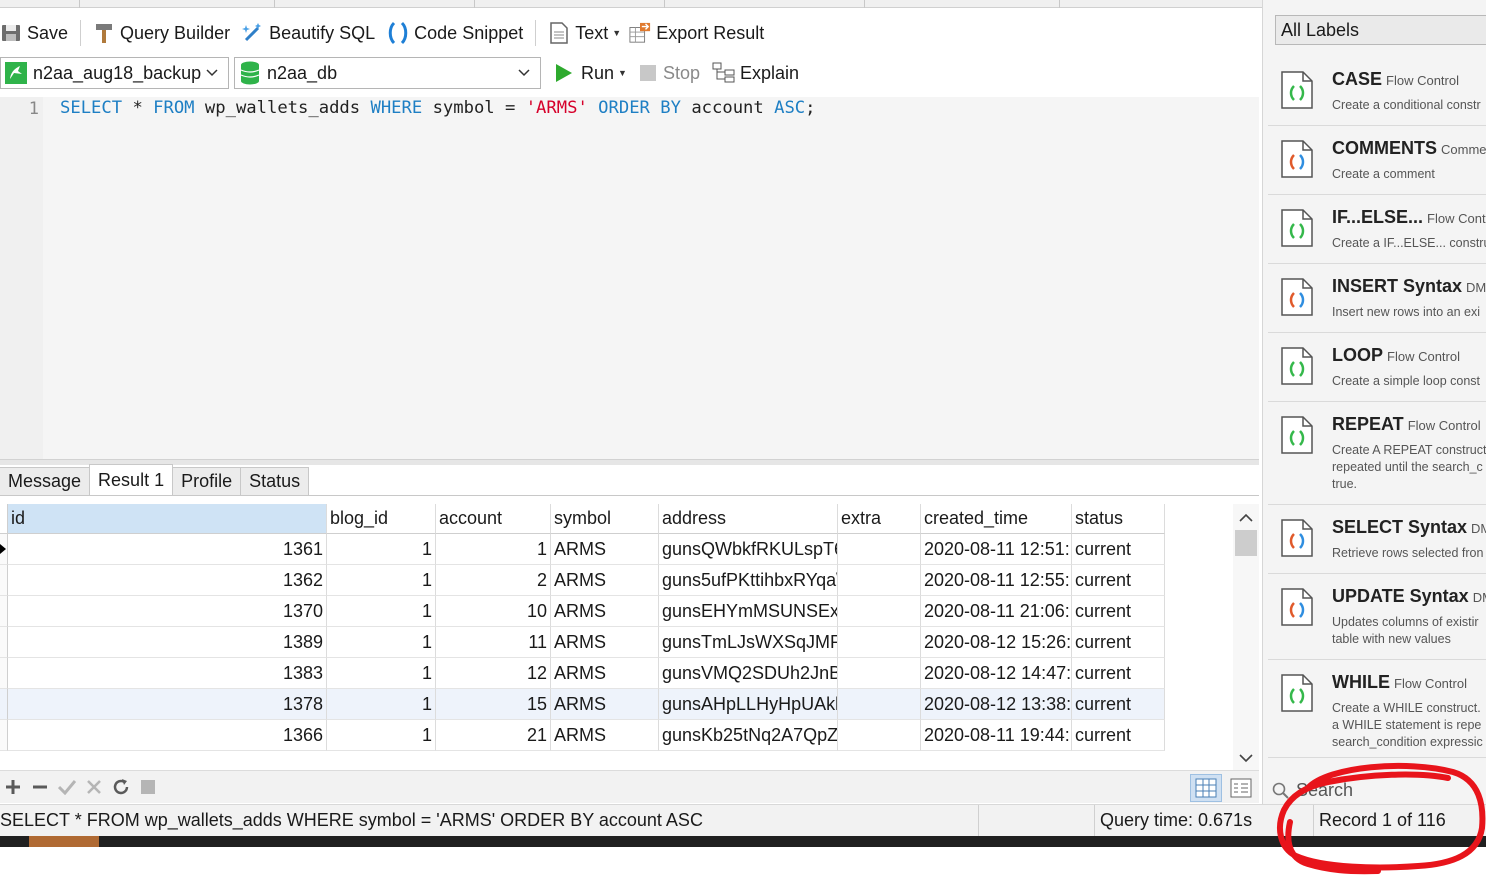 The width and height of the screenshot is (1486, 879). I want to click on column-header-address: address, so click(748, 519).